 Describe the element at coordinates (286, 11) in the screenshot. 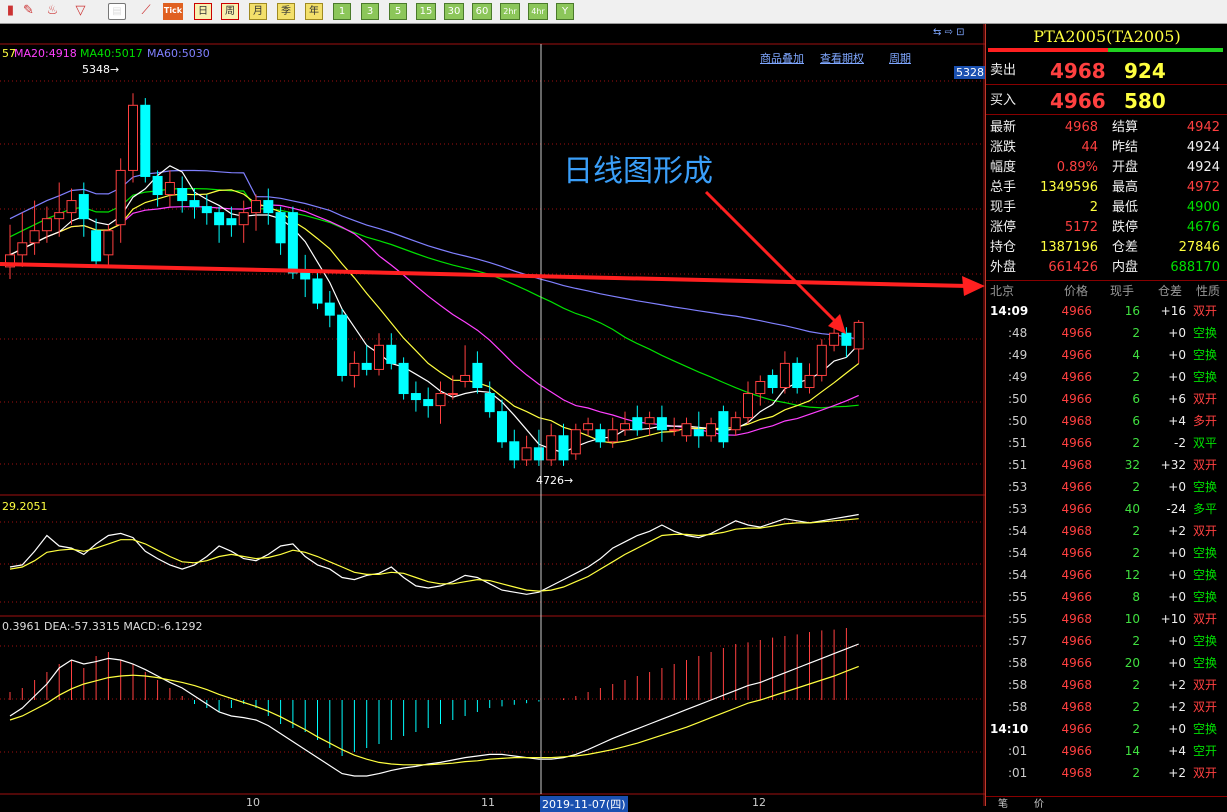

I see `period-quarter-button: 季` at that location.